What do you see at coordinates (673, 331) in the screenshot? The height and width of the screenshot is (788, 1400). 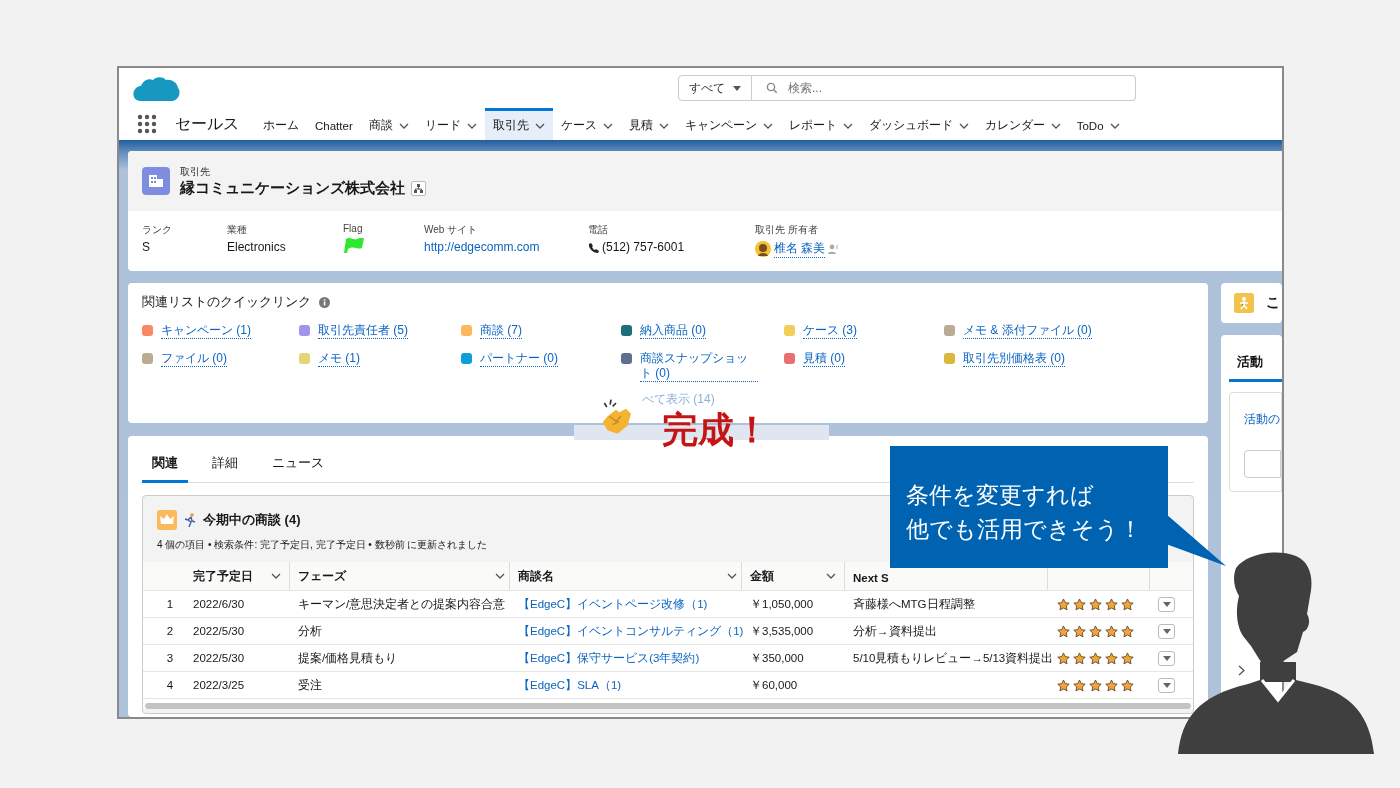 I see `quick-link: 納入商品 (0)` at bounding box center [673, 331].